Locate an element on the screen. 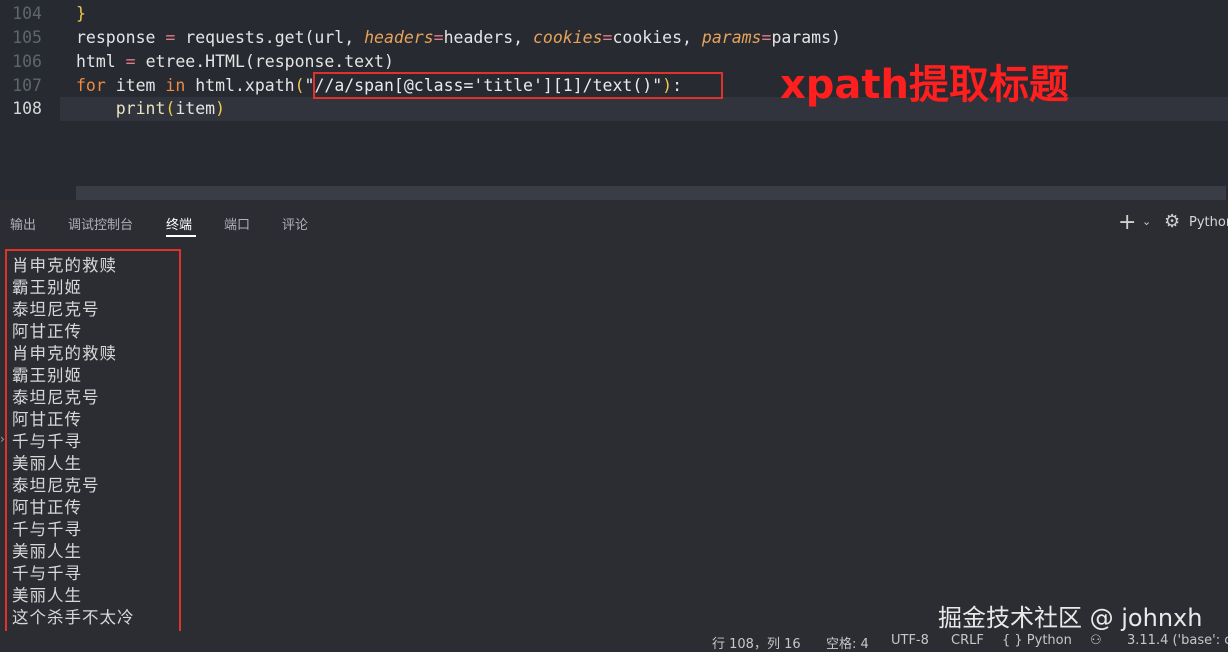 The height and width of the screenshot is (652, 1228). horizontal-scrollbar is located at coordinates (651, 193).